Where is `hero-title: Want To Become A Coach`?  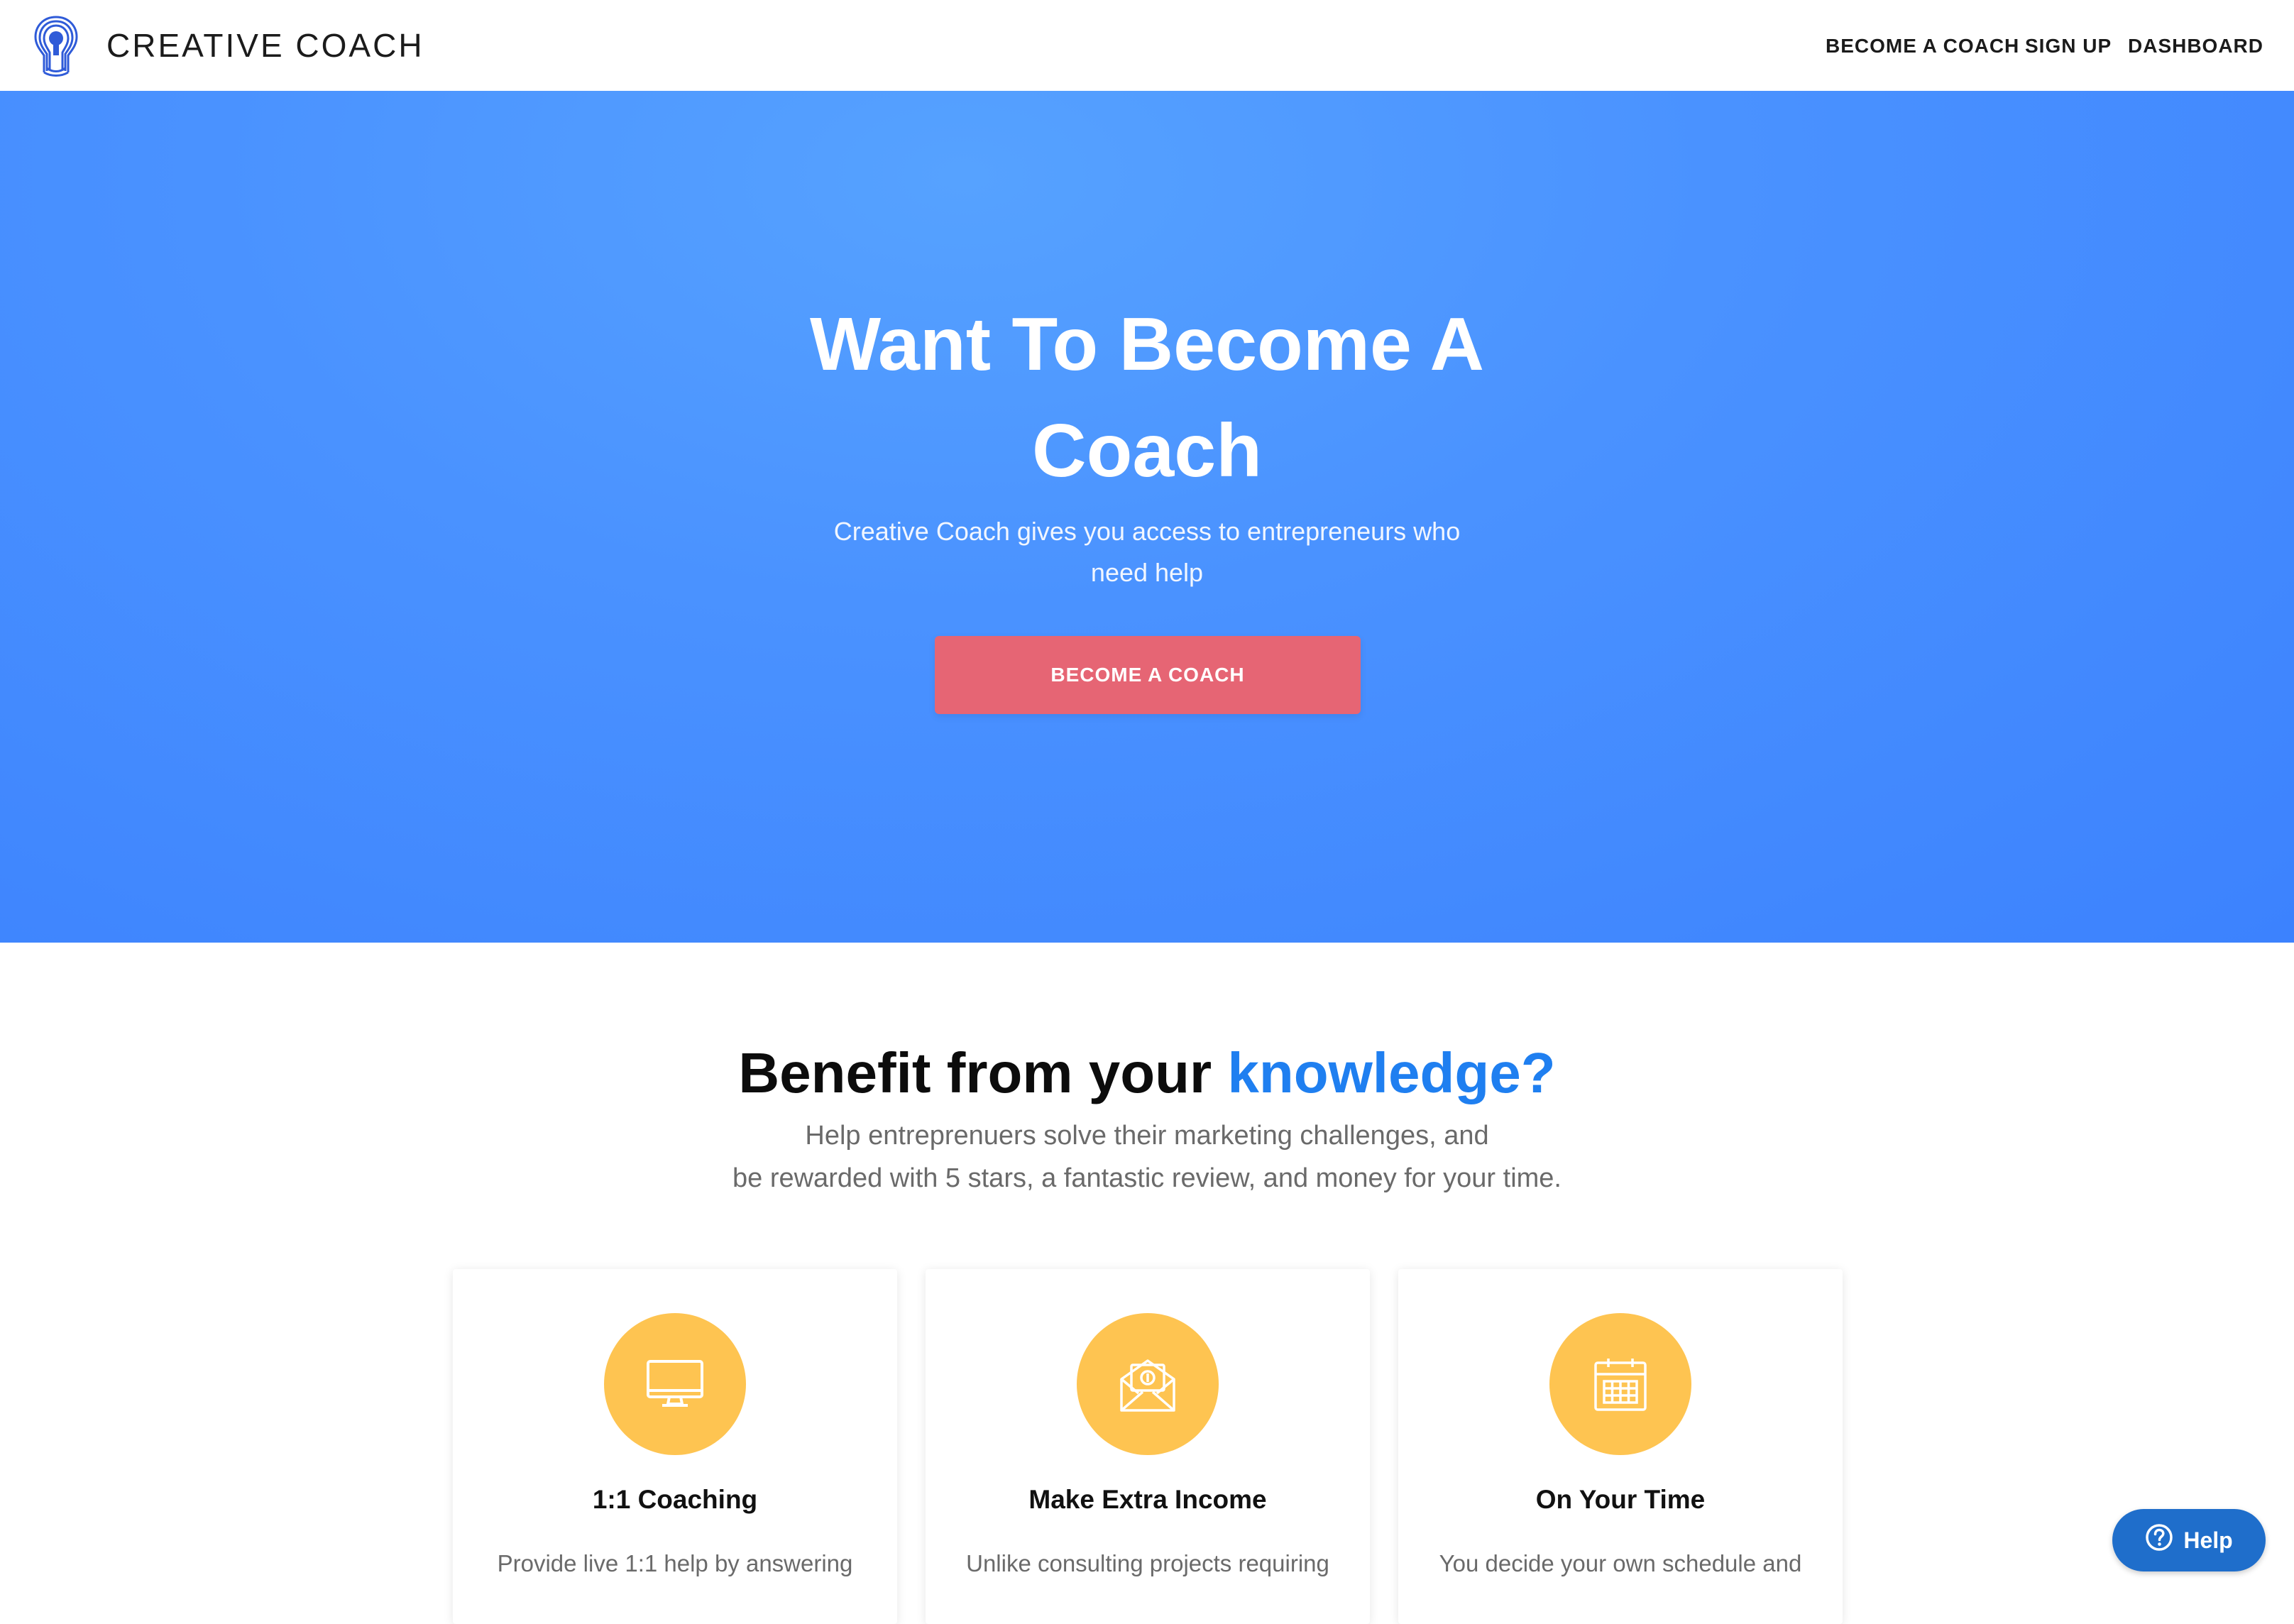
hero-title: Want To Become A Coach is located at coordinates (1147, 397).